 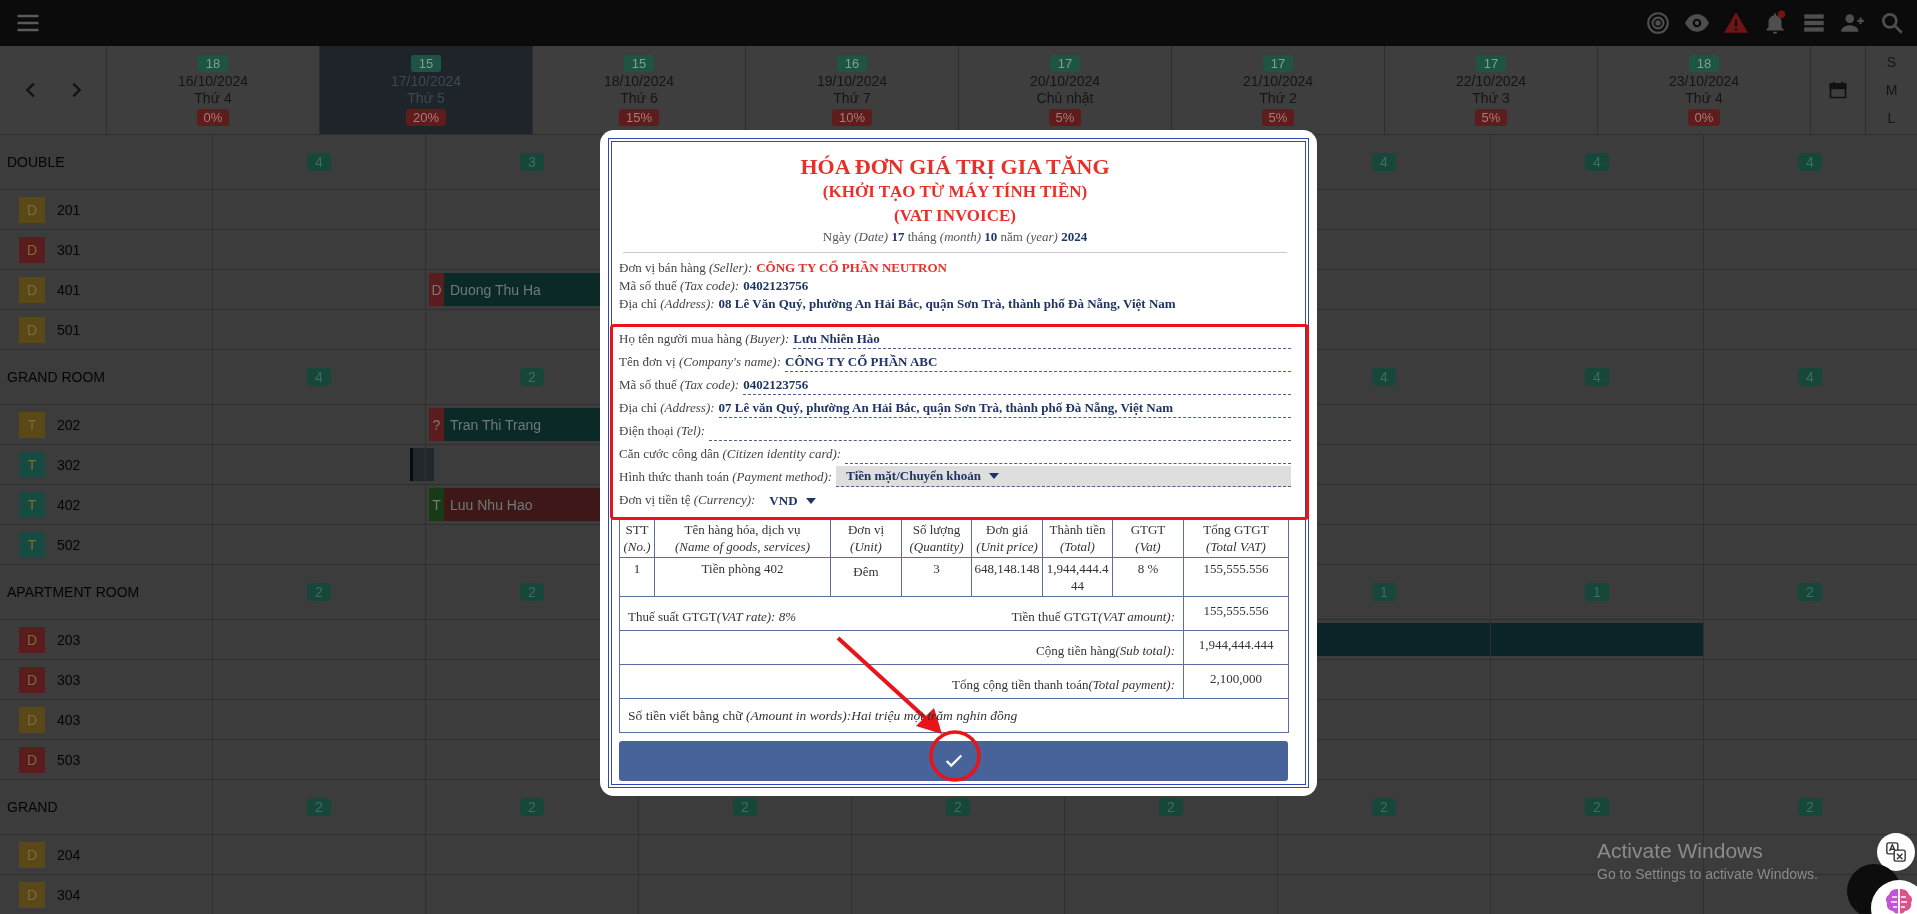 What do you see at coordinates (955, 192) in the screenshot?
I see `invoice-subtitle: (KHỞI TẠO TỪ MÁY TÍNH TIỀN)` at bounding box center [955, 192].